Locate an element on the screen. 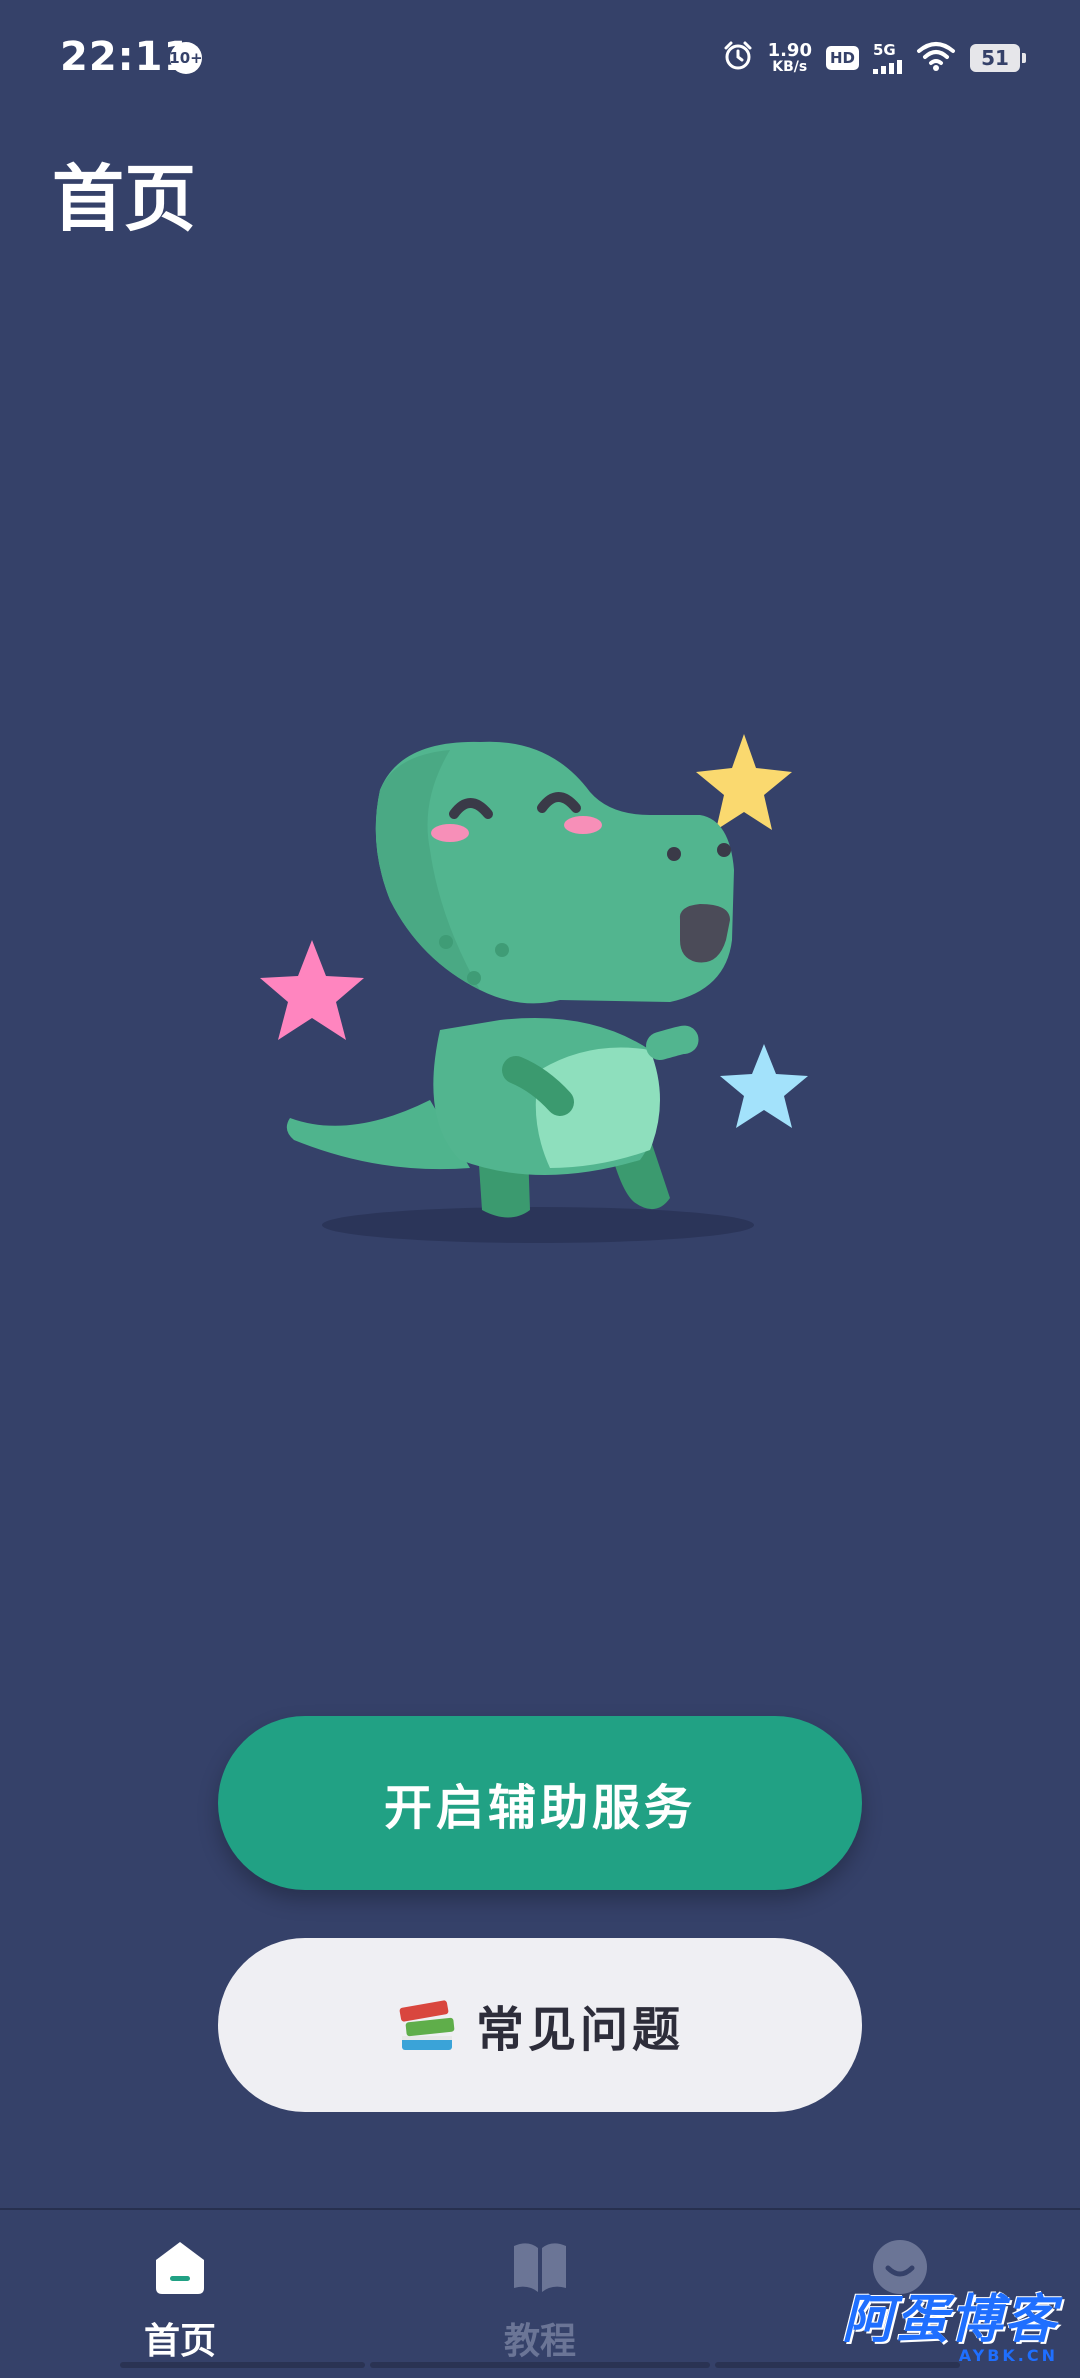 This screenshot has height=2378, width=1080. network-speed-unit: KB/s is located at coordinates (790, 67).